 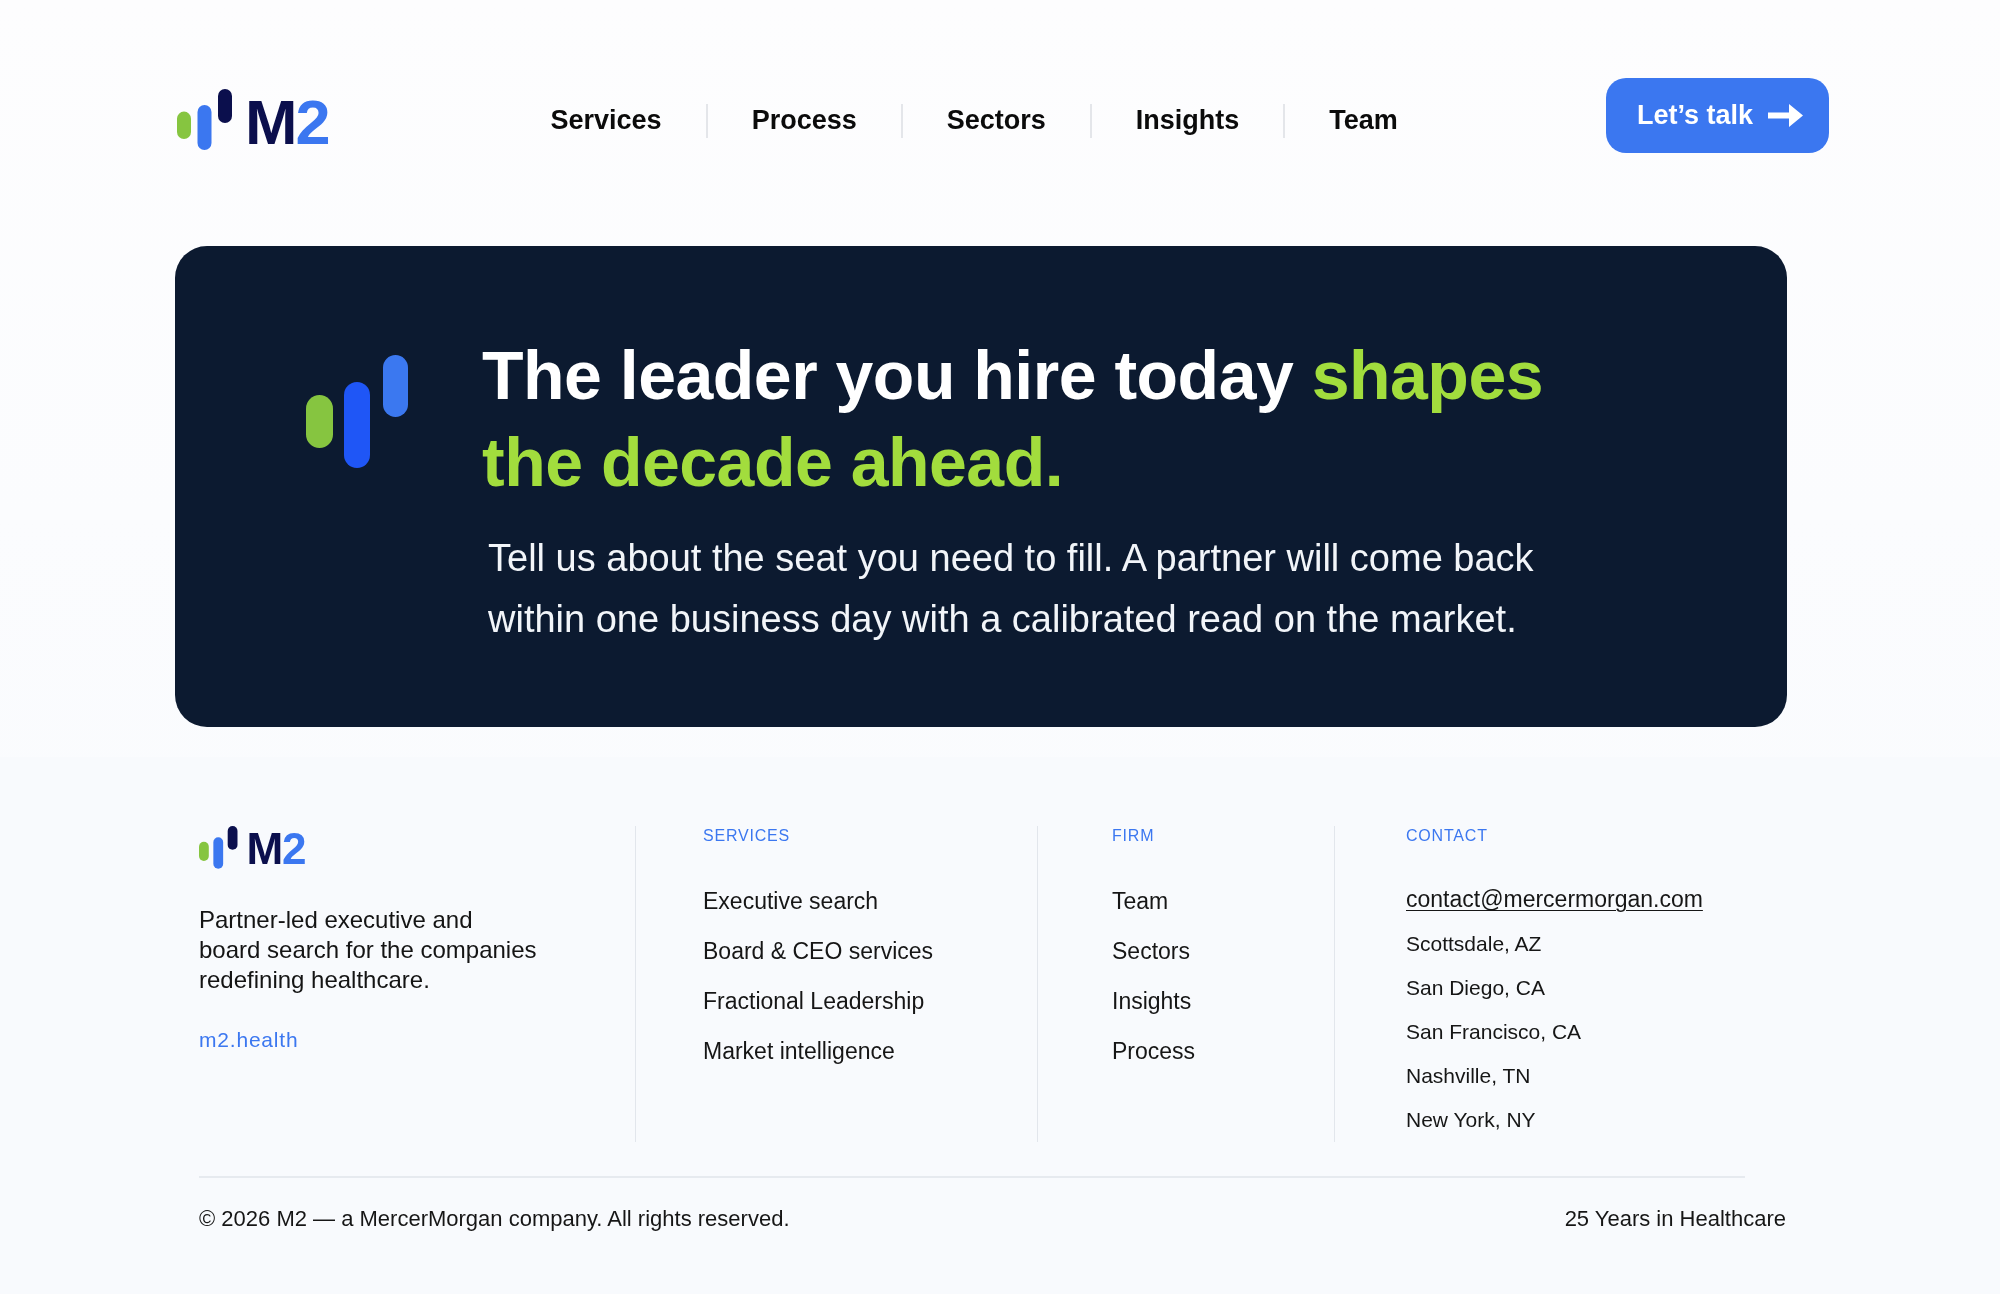 What do you see at coordinates (249, 1040) in the screenshot?
I see `website-link: m2.health` at bounding box center [249, 1040].